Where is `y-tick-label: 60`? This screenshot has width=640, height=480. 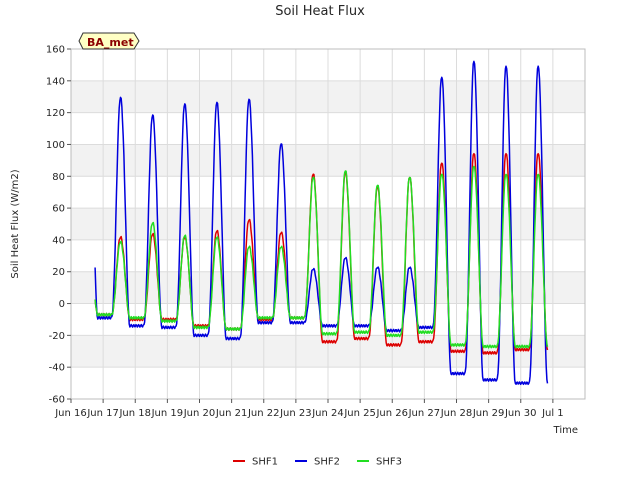
y-tick-label: 60 is located at coordinates (58, 209).